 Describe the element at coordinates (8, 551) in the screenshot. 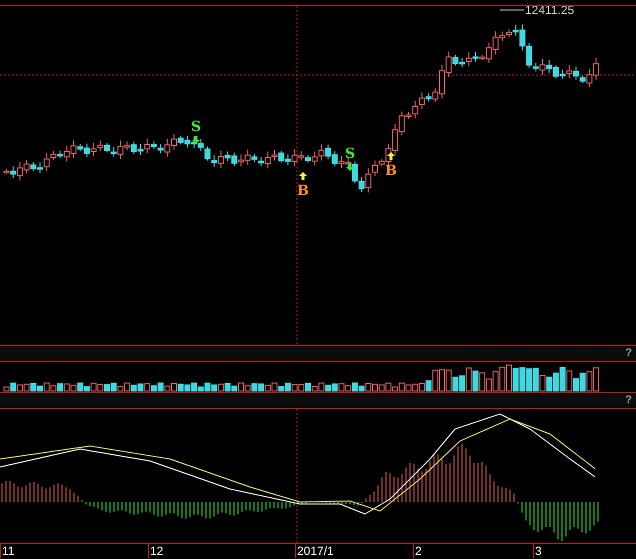

I see `axis-label: 11` at that location.